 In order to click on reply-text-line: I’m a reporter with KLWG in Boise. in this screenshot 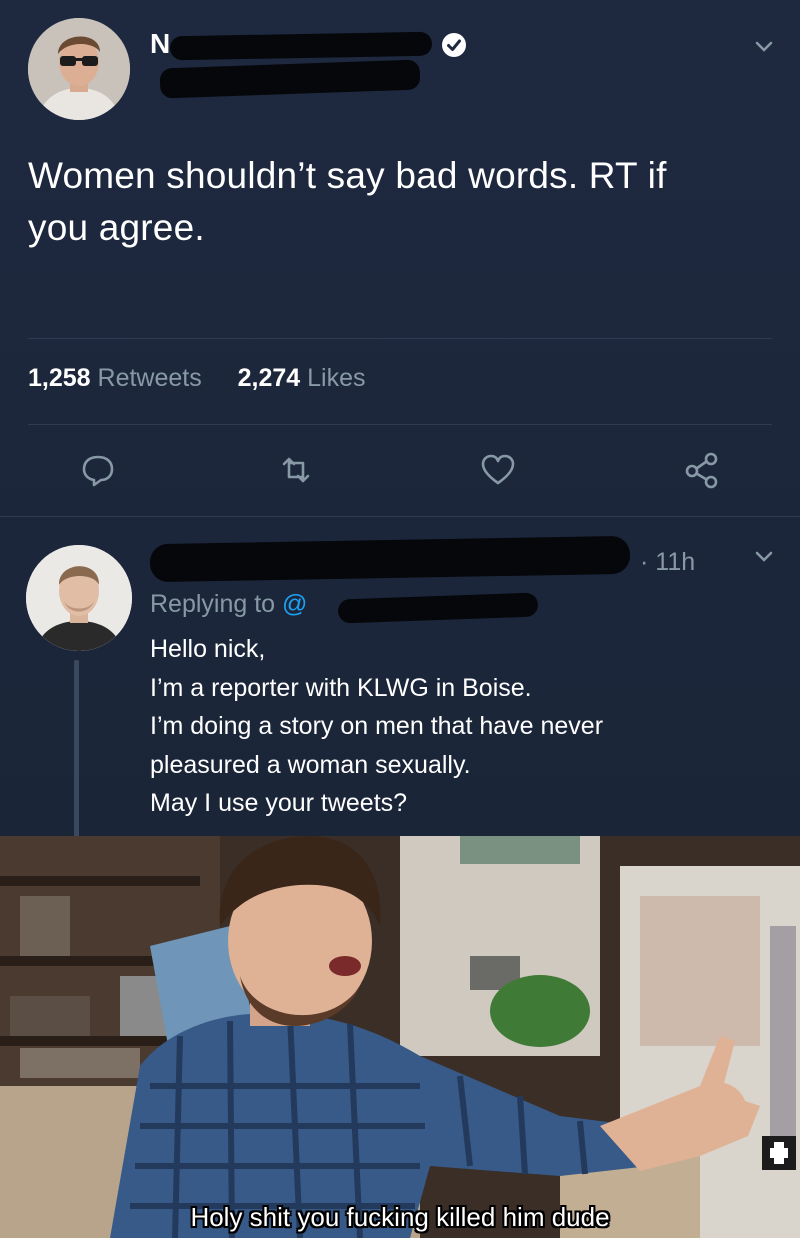, I will do `click(341, 687)`.